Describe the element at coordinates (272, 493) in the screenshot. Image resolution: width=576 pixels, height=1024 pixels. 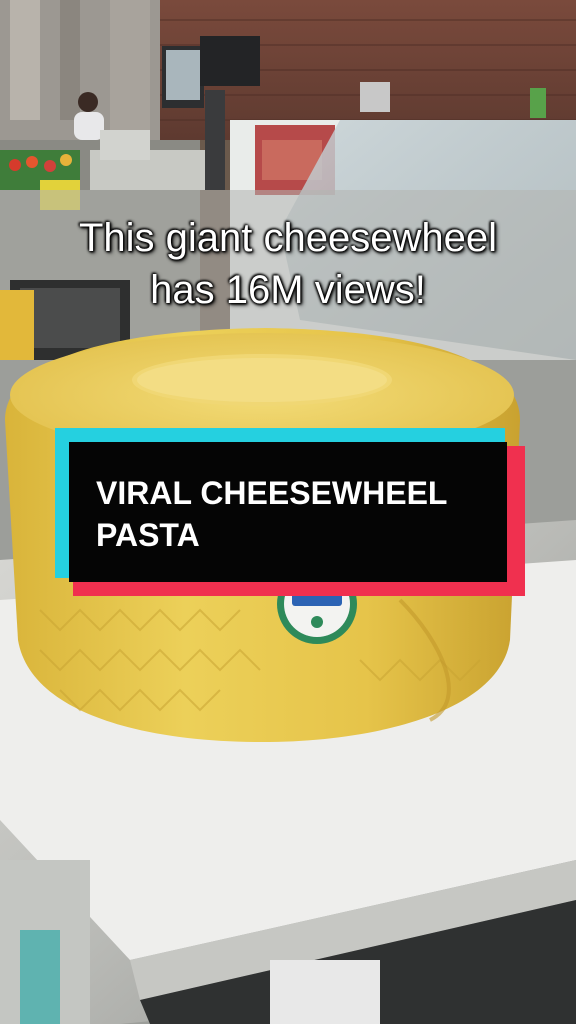
I see `banner-title-line-1: VIRAL CHEESEWHEEL` at that location.